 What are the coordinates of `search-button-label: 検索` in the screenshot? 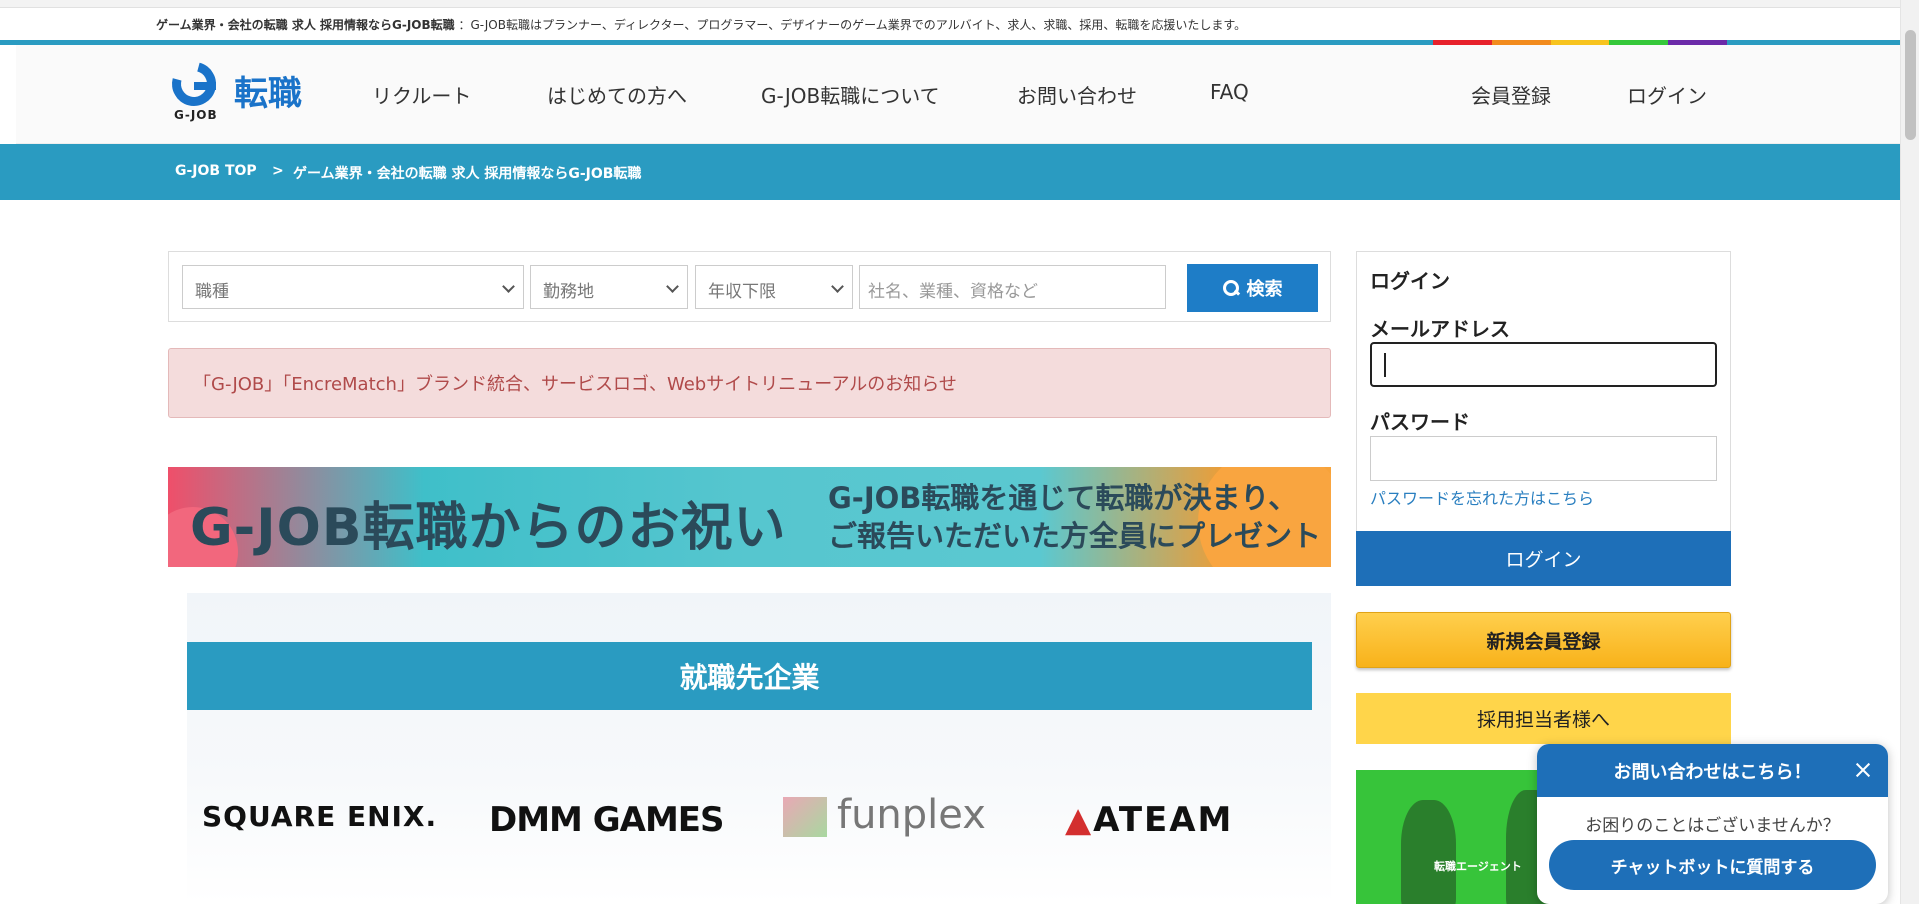 It's located at (1264, 289).